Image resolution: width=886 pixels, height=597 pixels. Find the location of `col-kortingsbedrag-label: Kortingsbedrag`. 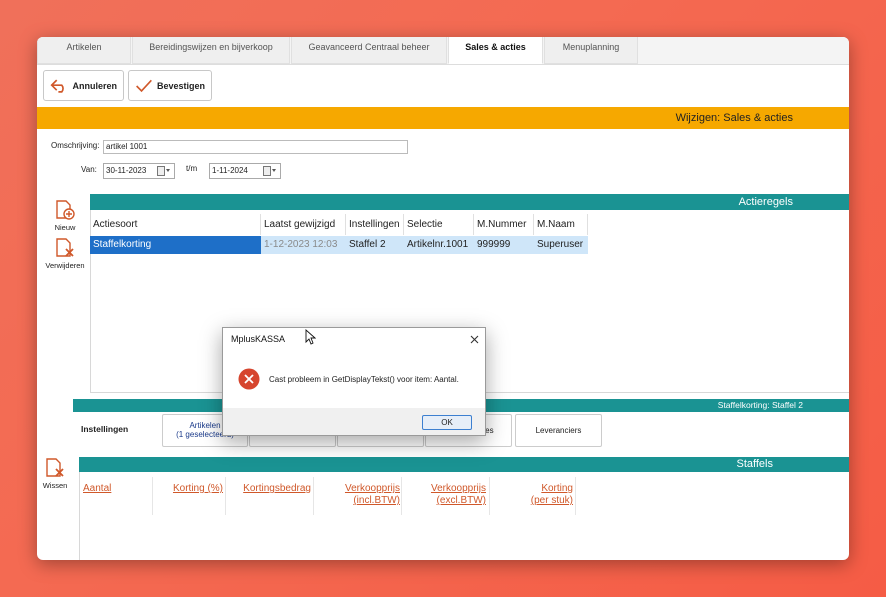

col-kortingsbedrag-label: Kortingsbedrag is located at coordinates (277, 488).